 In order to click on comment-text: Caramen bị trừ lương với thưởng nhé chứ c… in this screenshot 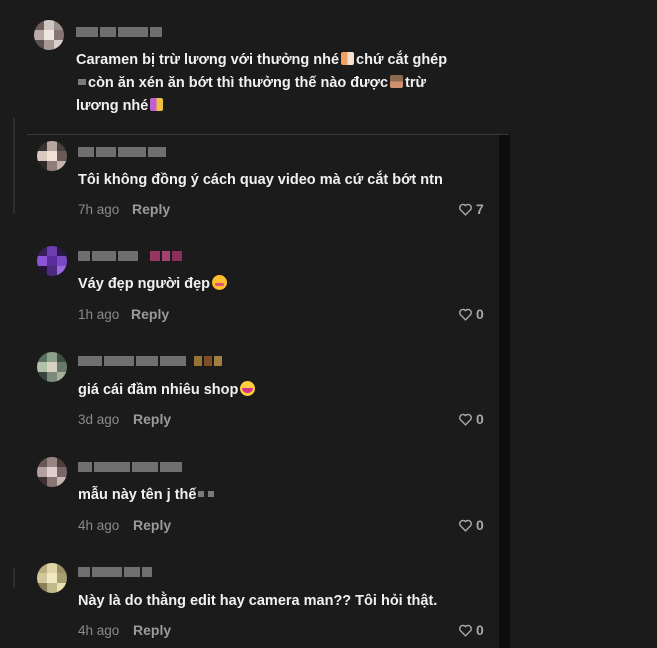, I will do `click(262, 83)`.